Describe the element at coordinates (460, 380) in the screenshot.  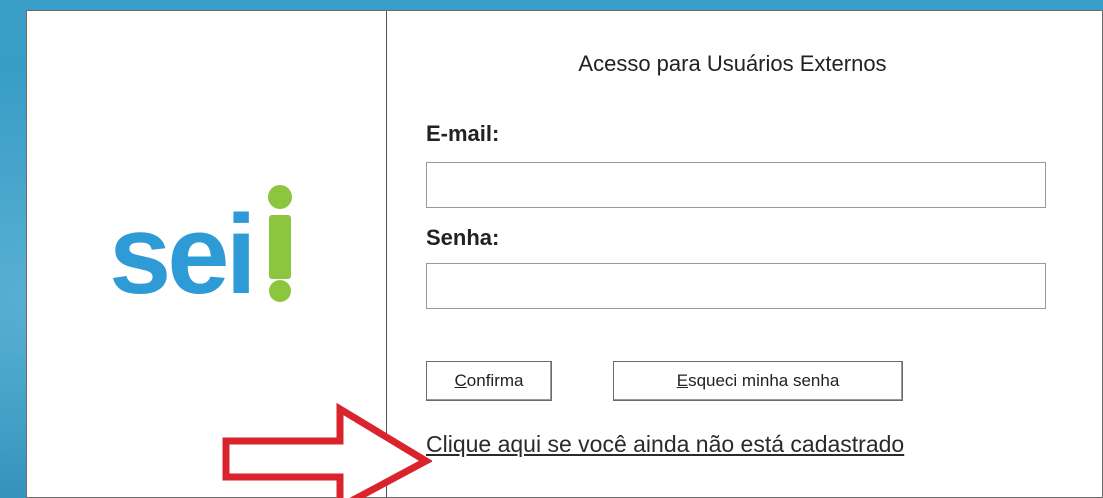
I see `confirm-button-accel: C` at that location.